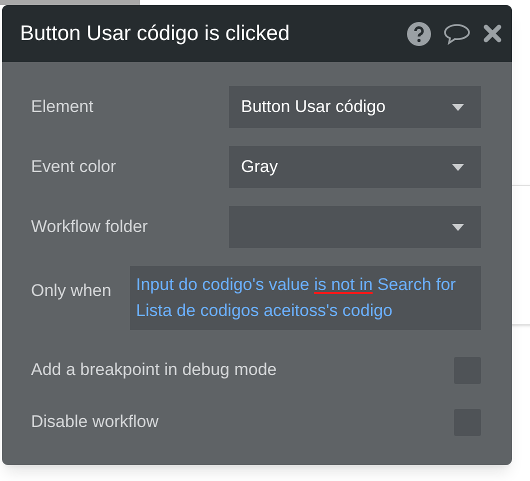 This screenshot has width=530, height=481. I want to click on comment-icon, so click(457, 33).